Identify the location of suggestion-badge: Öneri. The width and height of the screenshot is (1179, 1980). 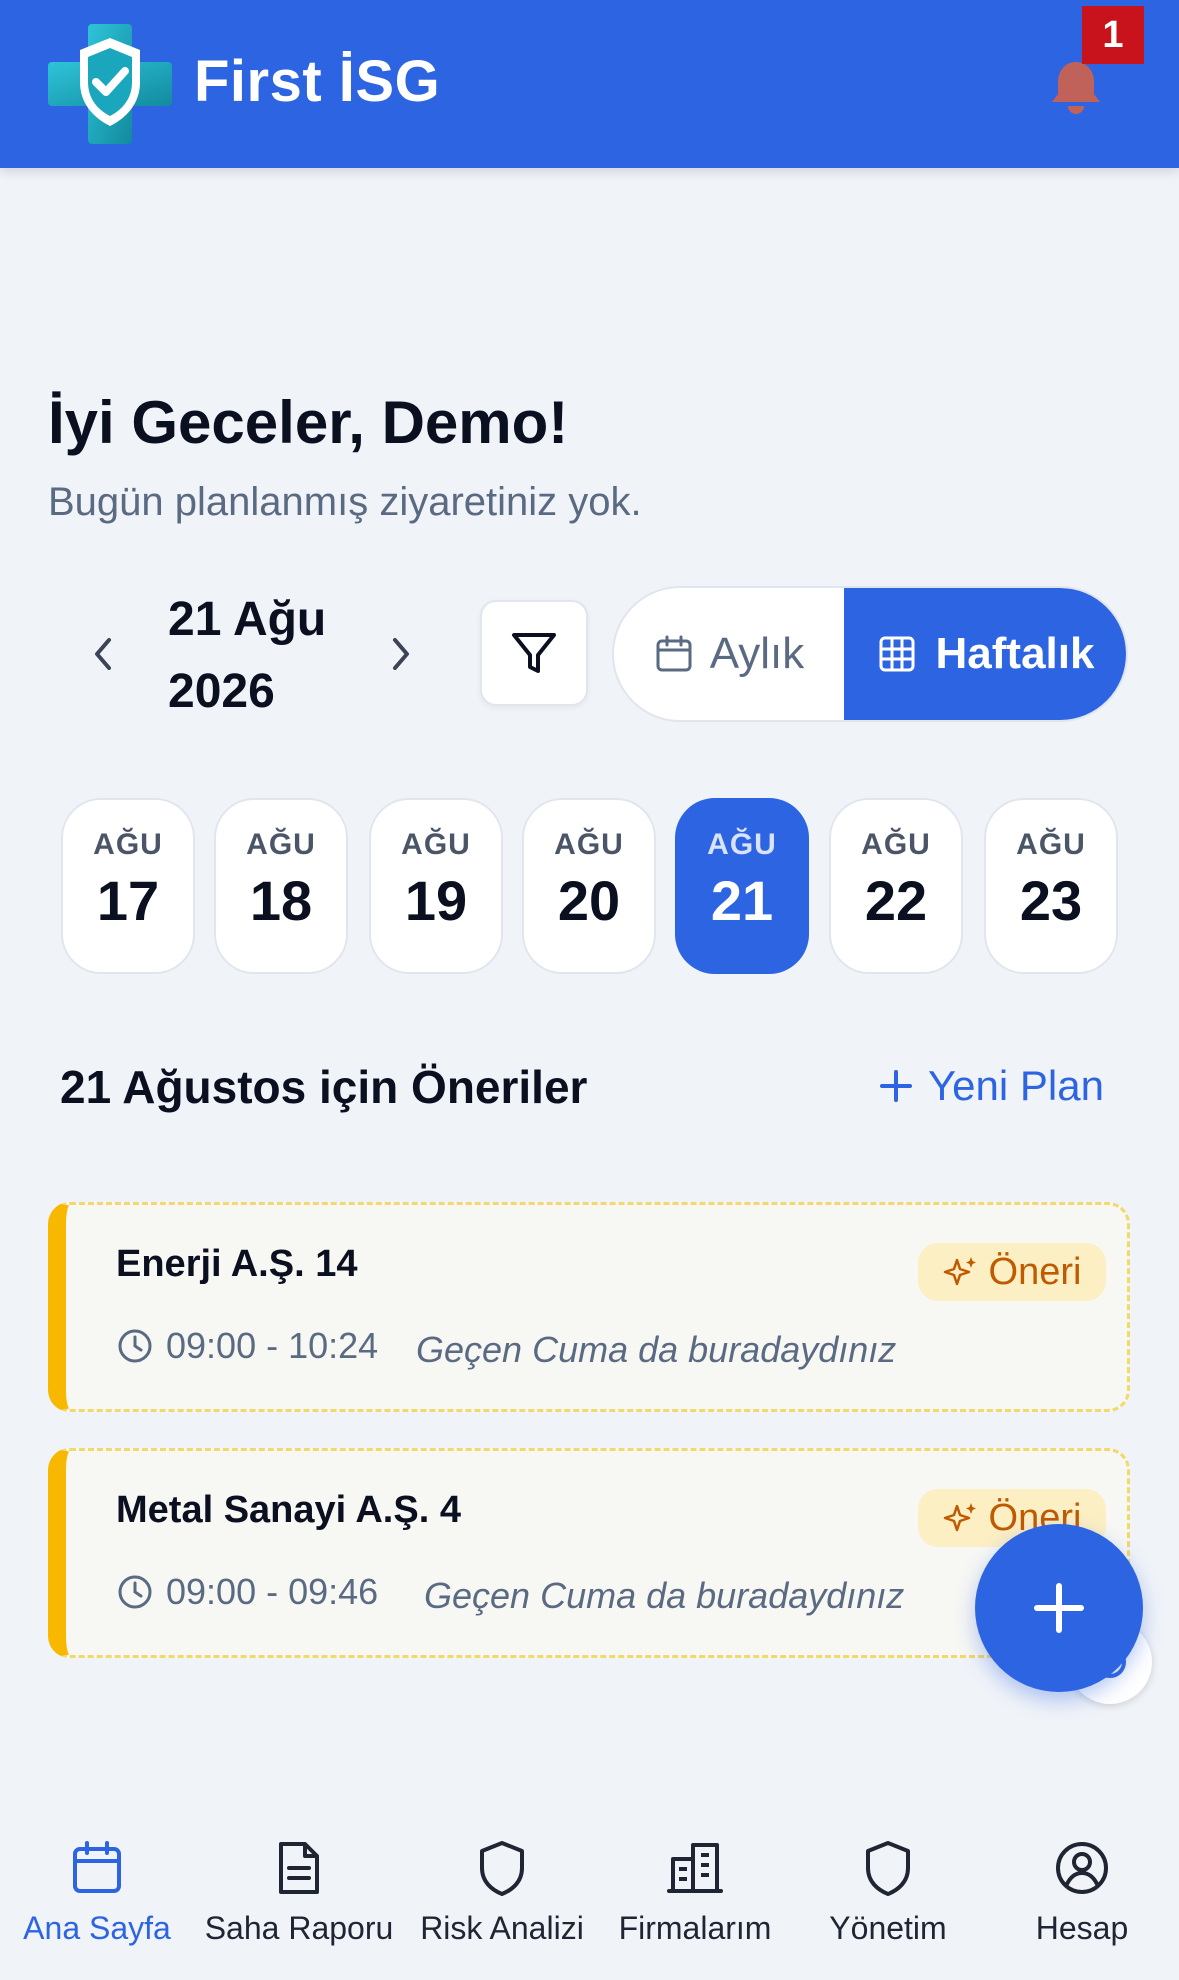
(1012, 1272).